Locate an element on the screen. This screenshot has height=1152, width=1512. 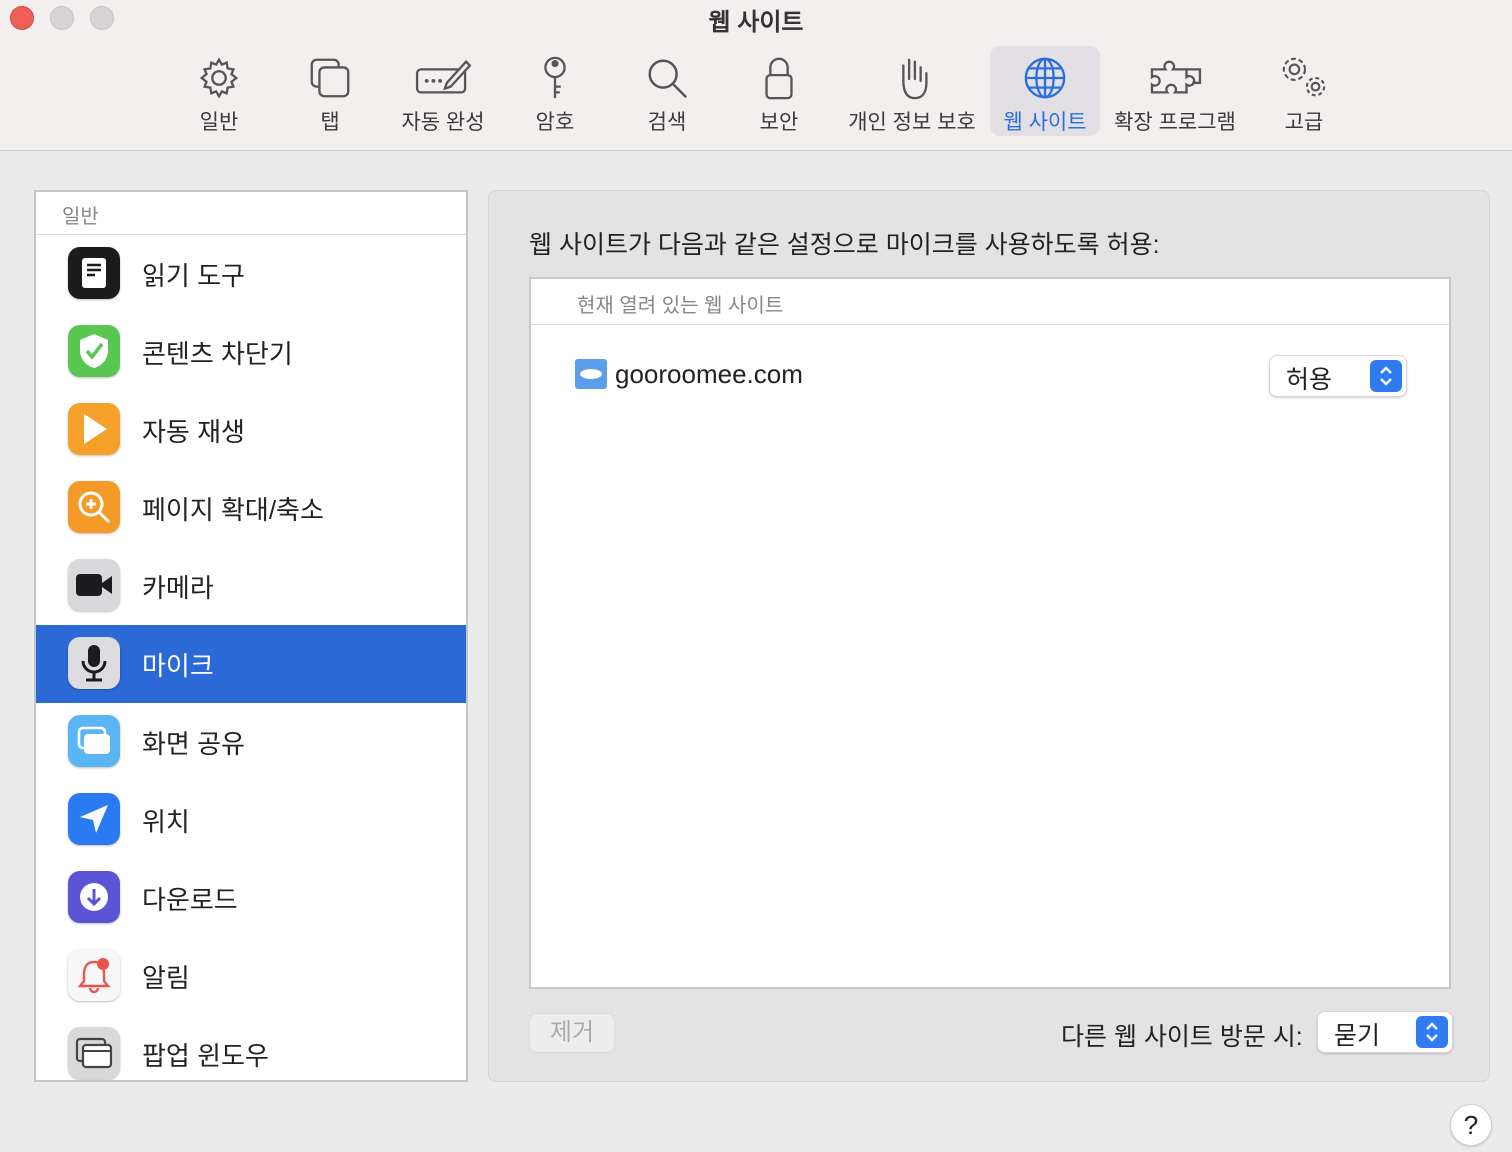
sidebar-item-popup-windows: 팝업 윈도우 is located at coordinates (251, 1047).